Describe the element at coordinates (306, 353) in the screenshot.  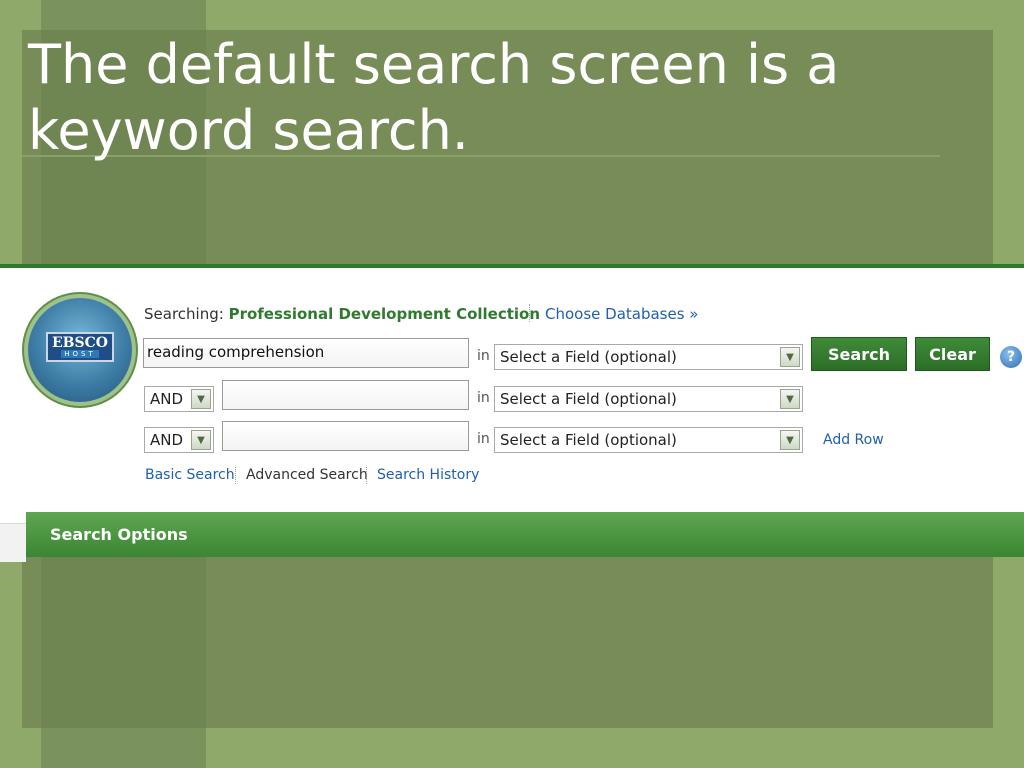
I see `search-input-1: reading comprehension` at that location.